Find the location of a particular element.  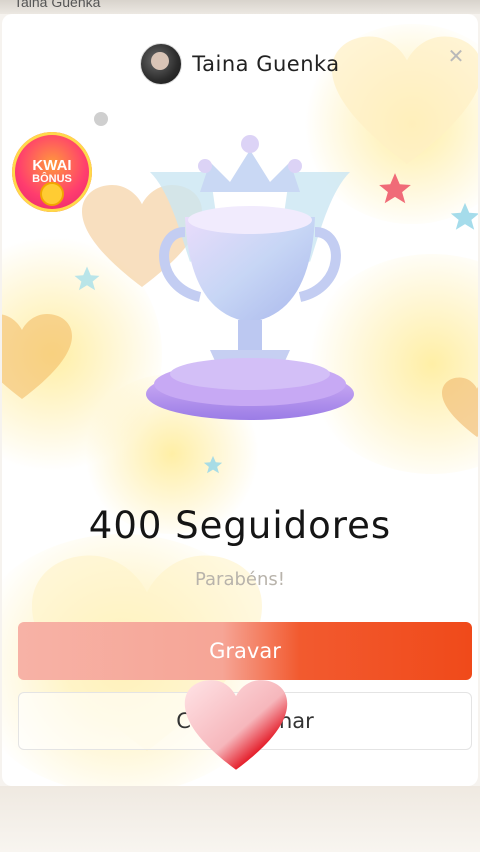

status-bar: Taina Guenka is located at coordinates (240, 7).